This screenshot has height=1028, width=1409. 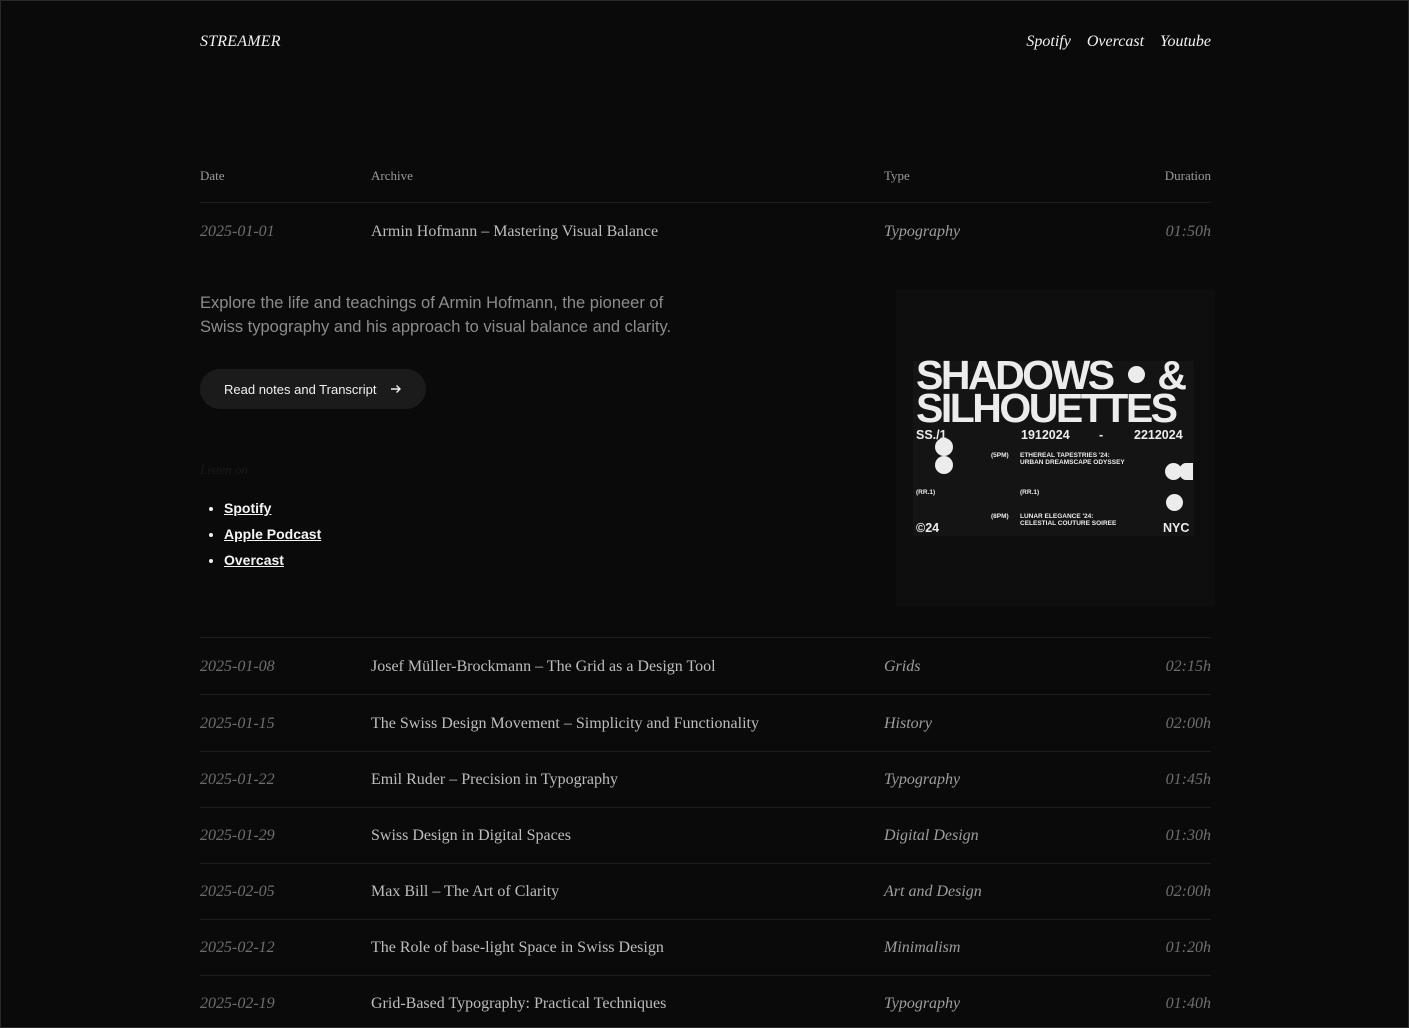 I want to click on poster-rr-left: (RR.1), so click(x=926, y=492).